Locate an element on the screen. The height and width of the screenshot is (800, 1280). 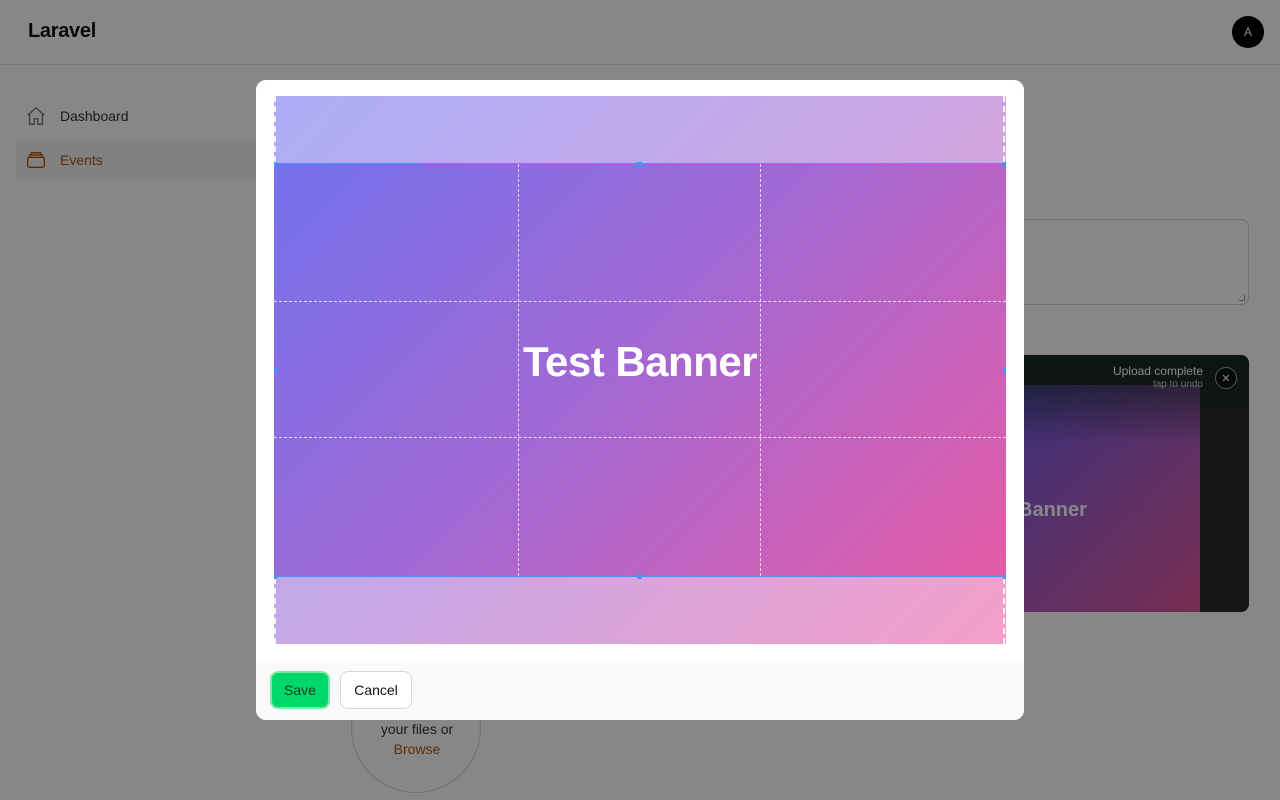
crop-handle-e is located at coordinates (1004, 370).